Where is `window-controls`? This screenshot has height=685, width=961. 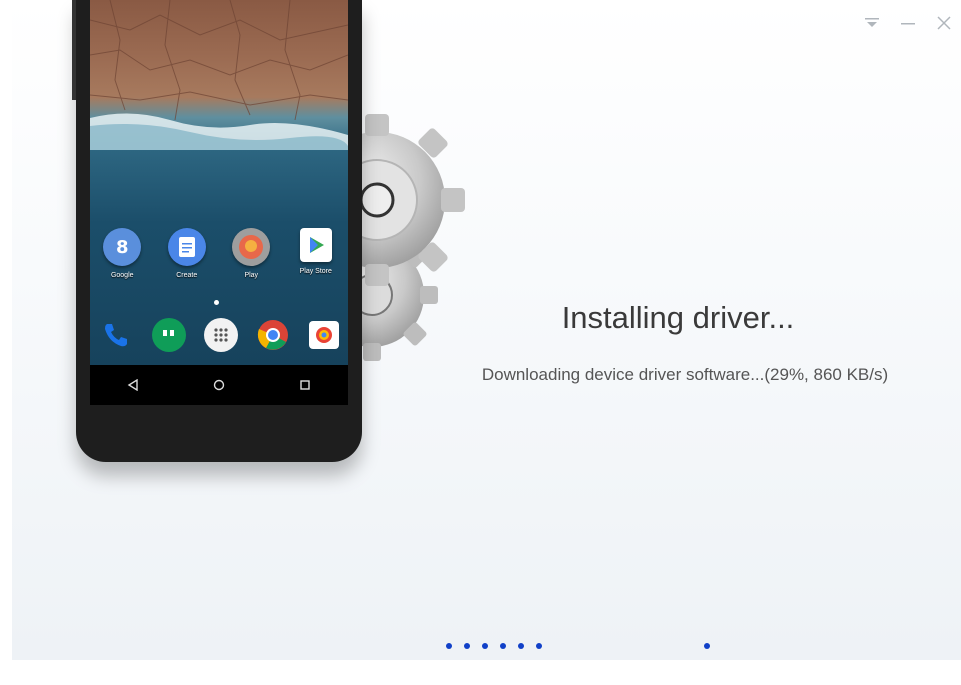 window-controls is located at coordinates (908, 23).